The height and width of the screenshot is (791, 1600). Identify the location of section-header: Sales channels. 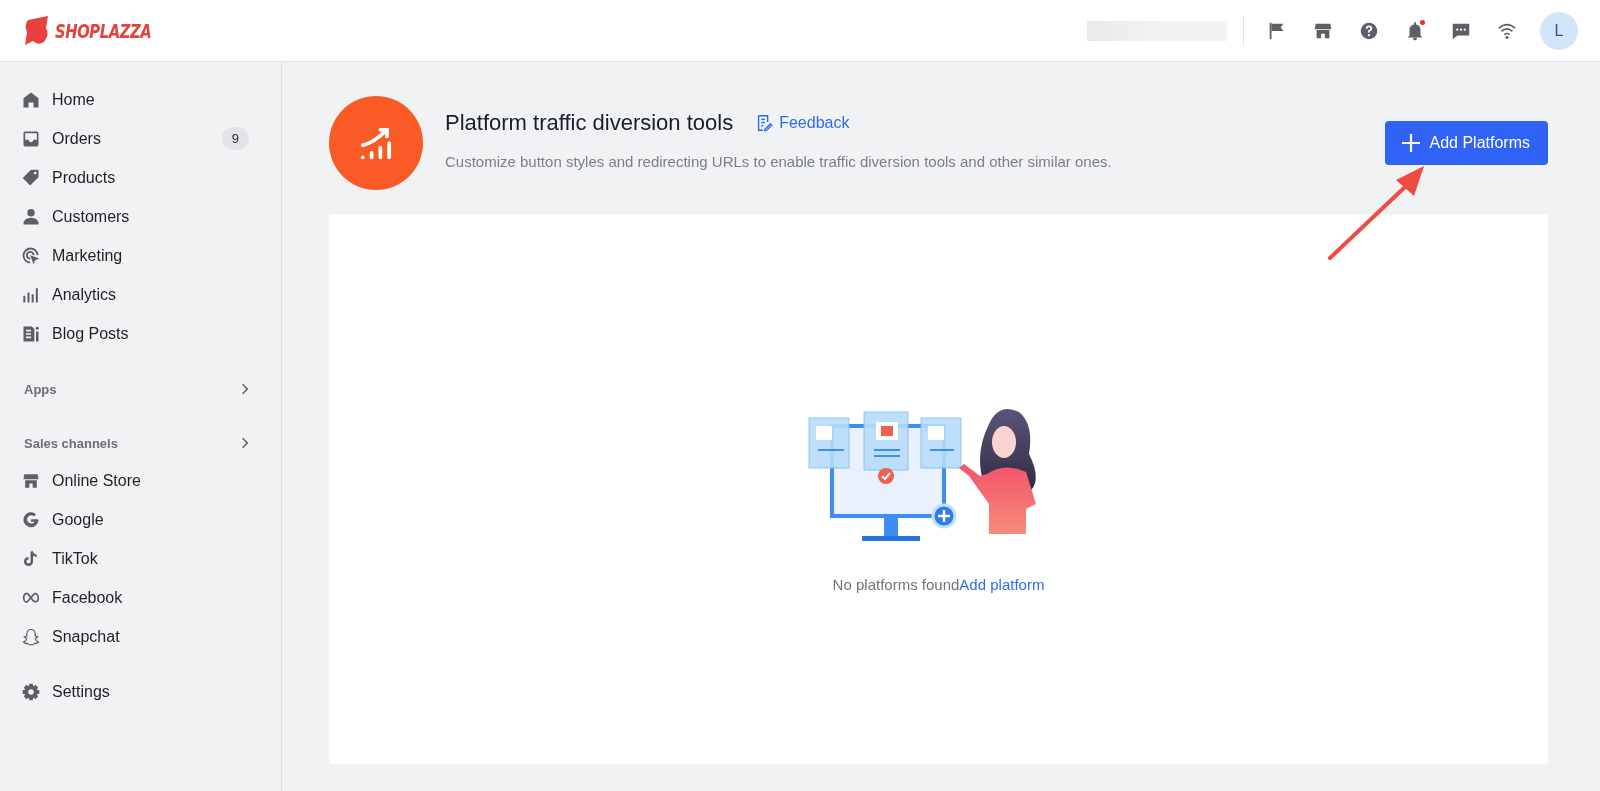
(140, 443).